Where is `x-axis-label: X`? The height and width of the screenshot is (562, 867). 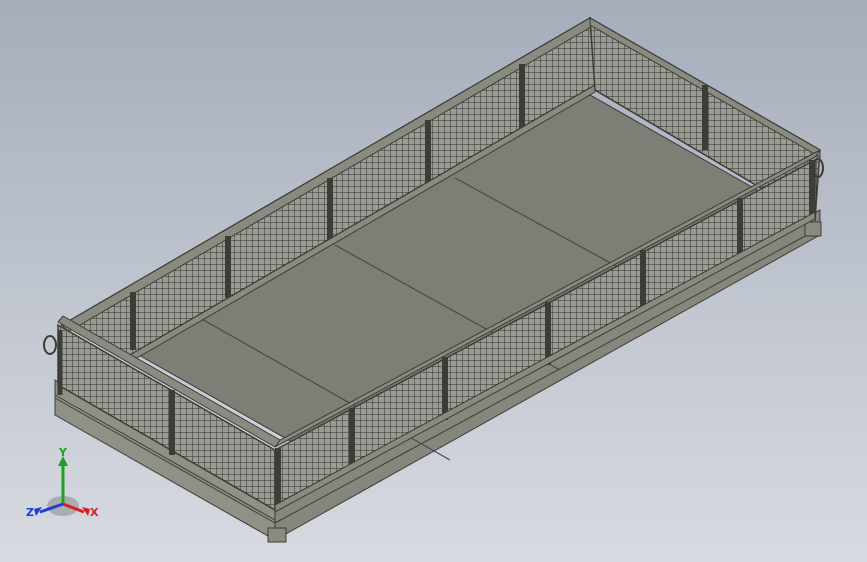
x-axis-label: X is located at coordinates (94, 512).